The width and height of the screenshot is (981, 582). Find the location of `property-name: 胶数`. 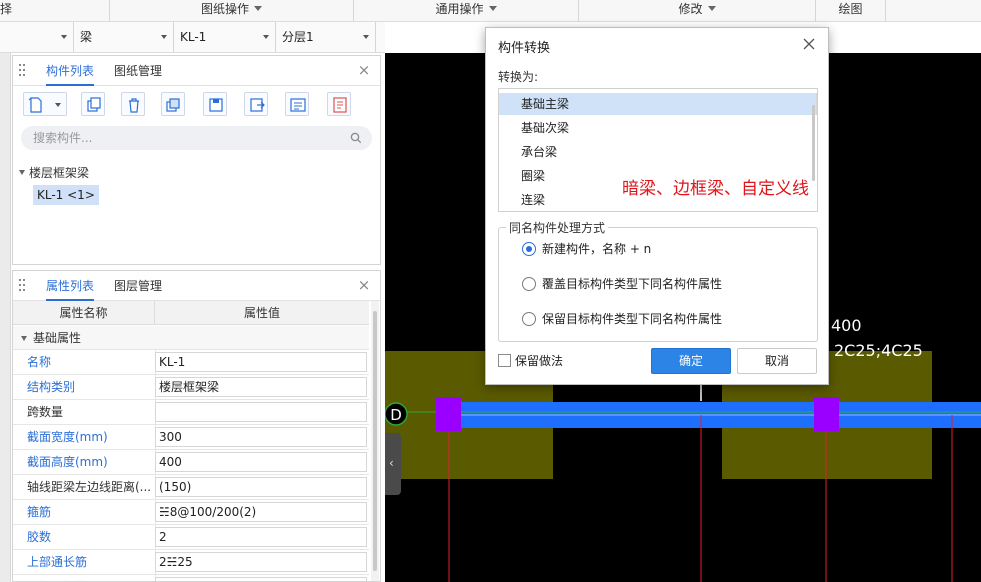

property-name: 胶数 is located at coordinates (39, 537).